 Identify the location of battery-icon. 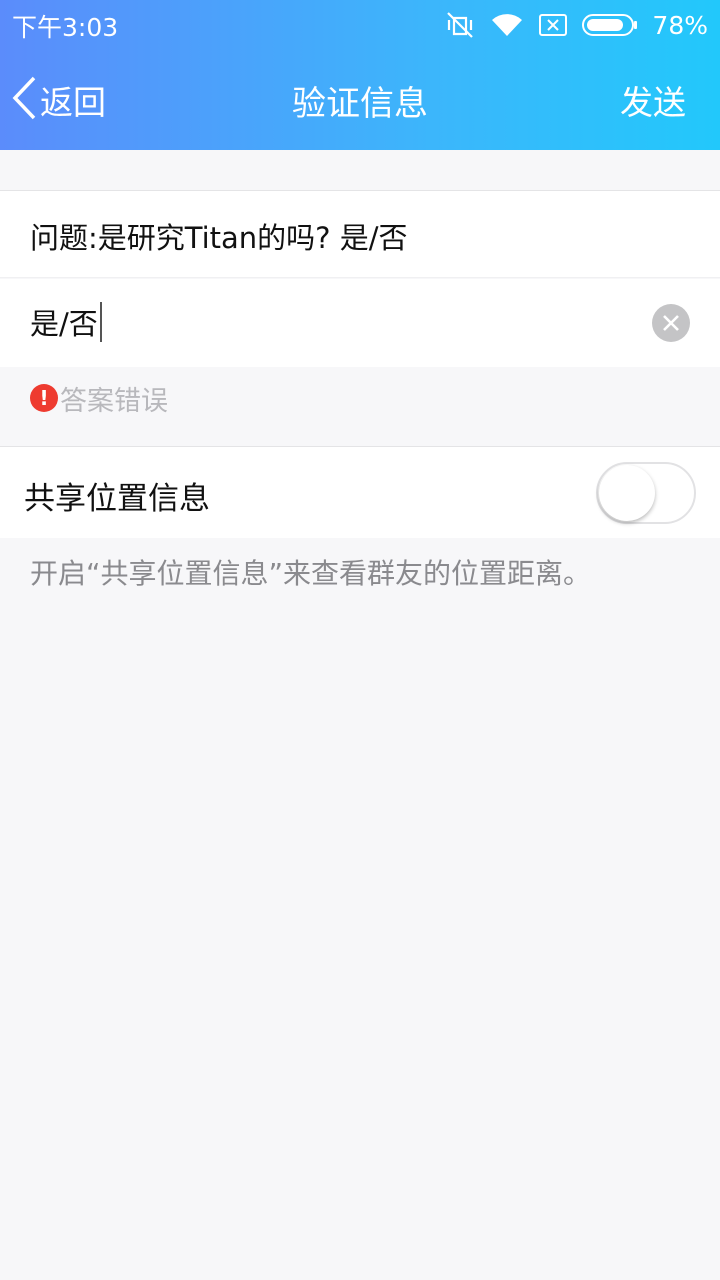
(610, 25).